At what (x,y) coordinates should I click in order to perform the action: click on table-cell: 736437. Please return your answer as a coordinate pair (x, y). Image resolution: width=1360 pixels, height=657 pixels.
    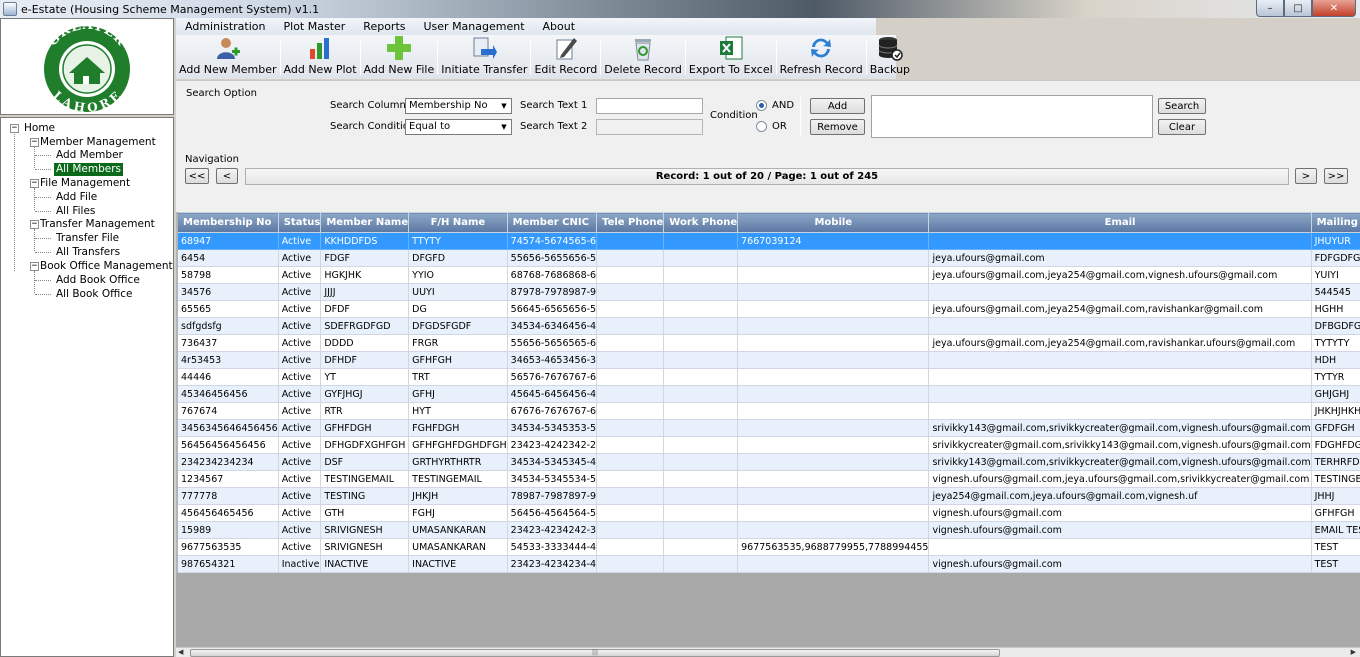
    Looking at the image, I should click on (228, 343).